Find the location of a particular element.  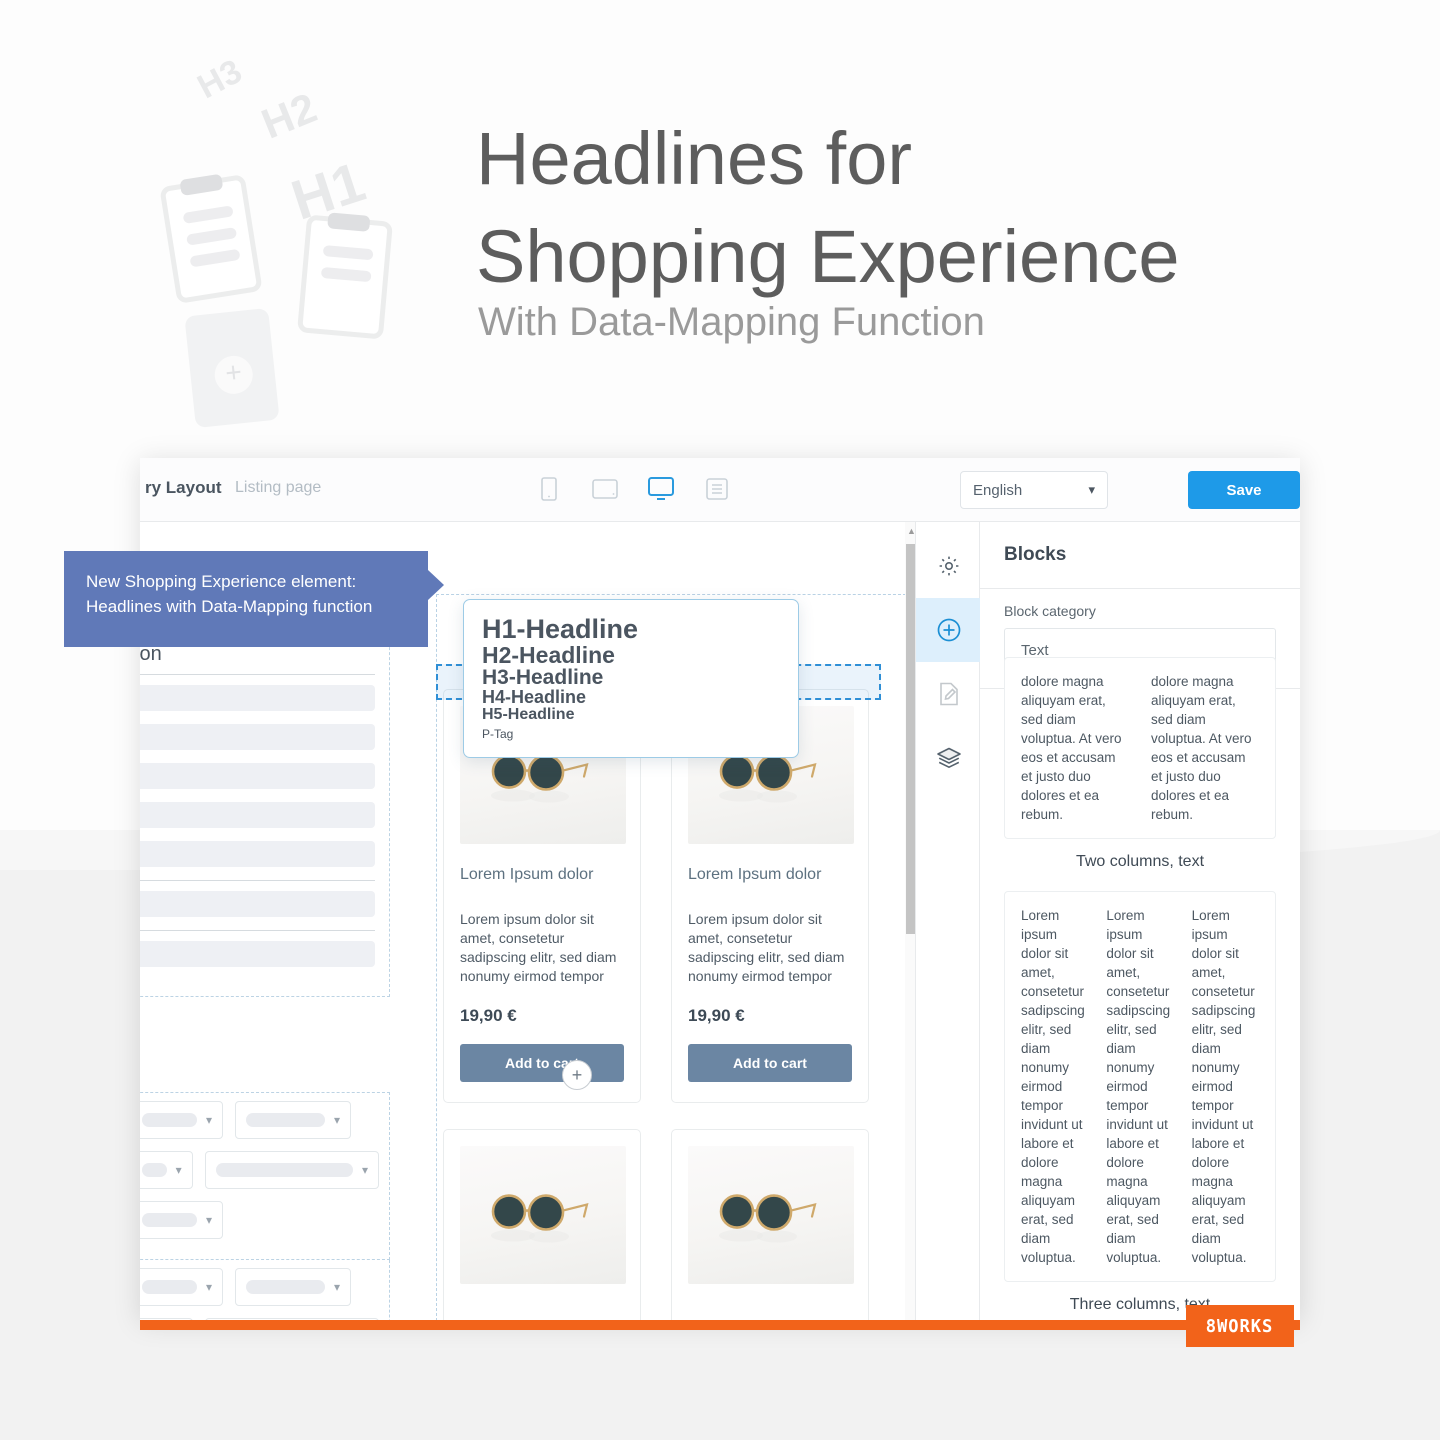

product-title: Lorem Ipsum dolor is located at coordinates (527, 874).